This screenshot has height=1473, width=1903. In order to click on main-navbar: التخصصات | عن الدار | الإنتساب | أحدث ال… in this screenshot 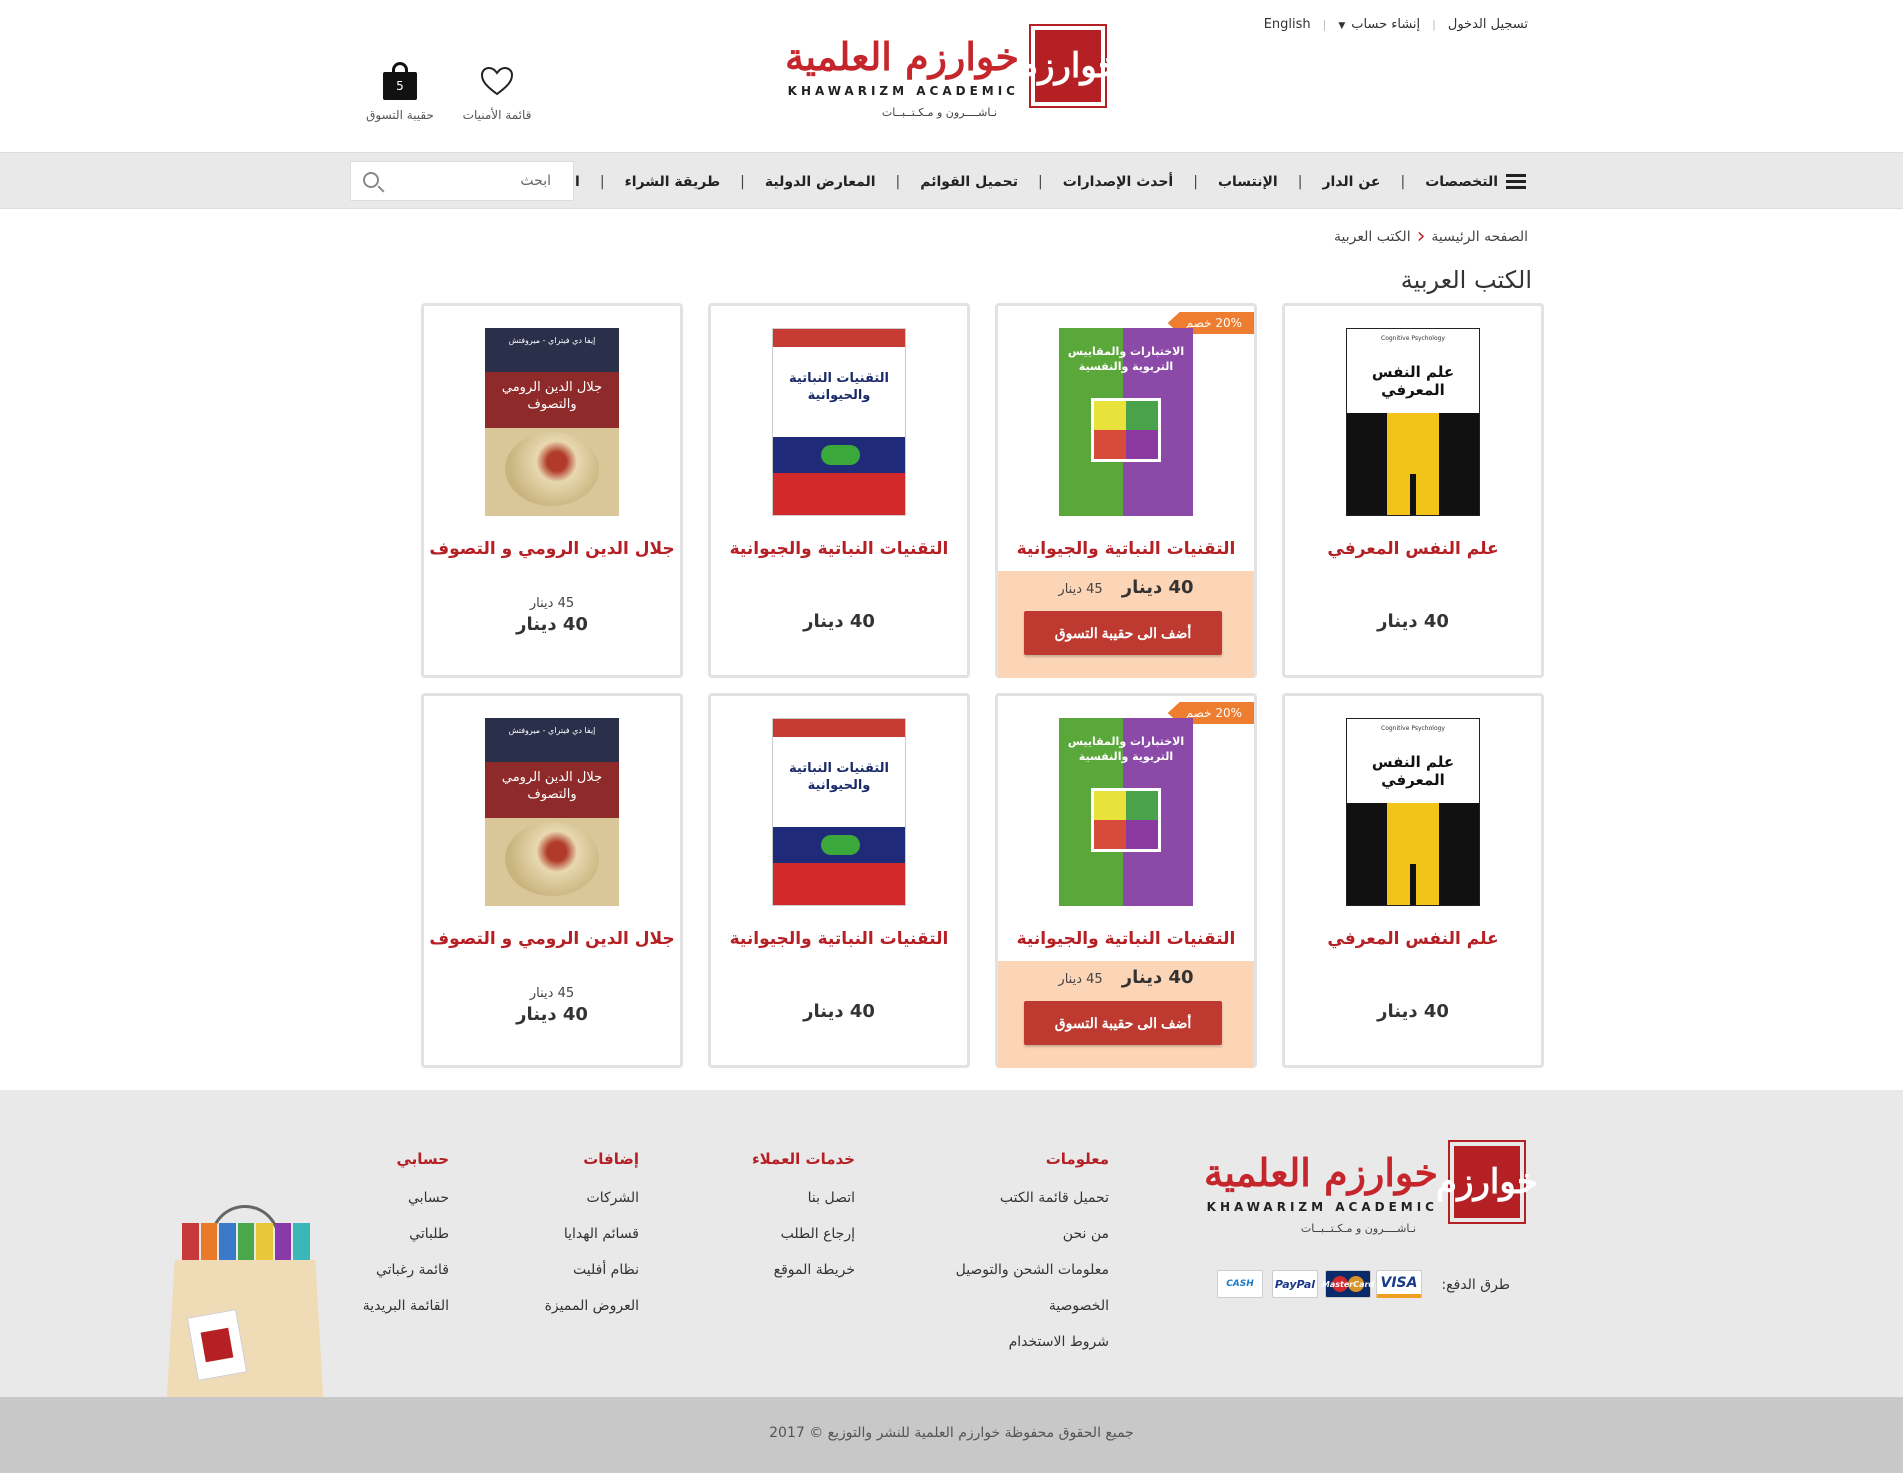, I will do `click(951, 180)`.